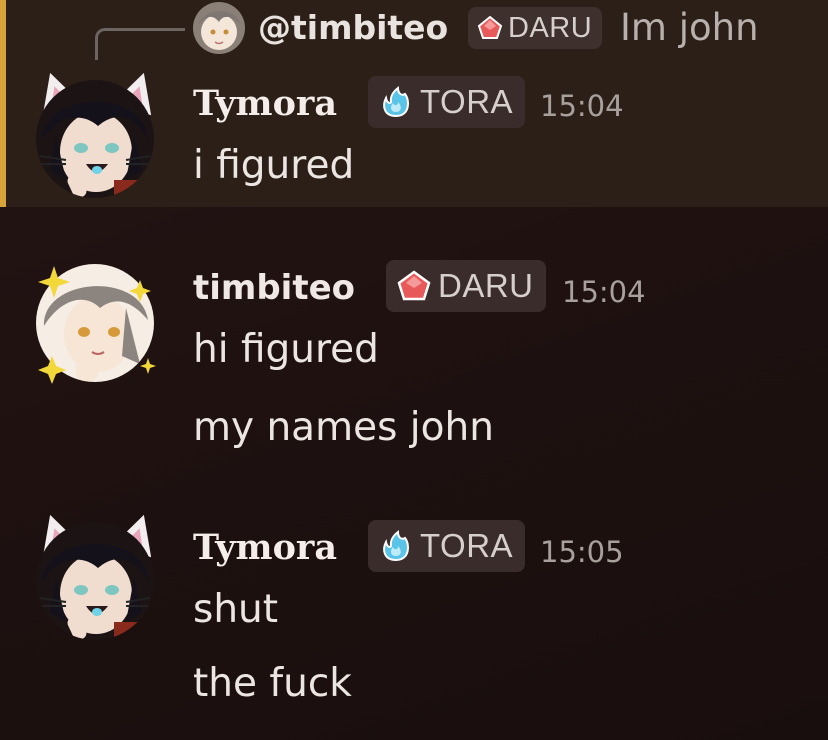 This screenshot has width=828, height=740. Describe the element at coordinates (604, 292) in the screenshot. I see `timestamp-2: 15:04` at that location.